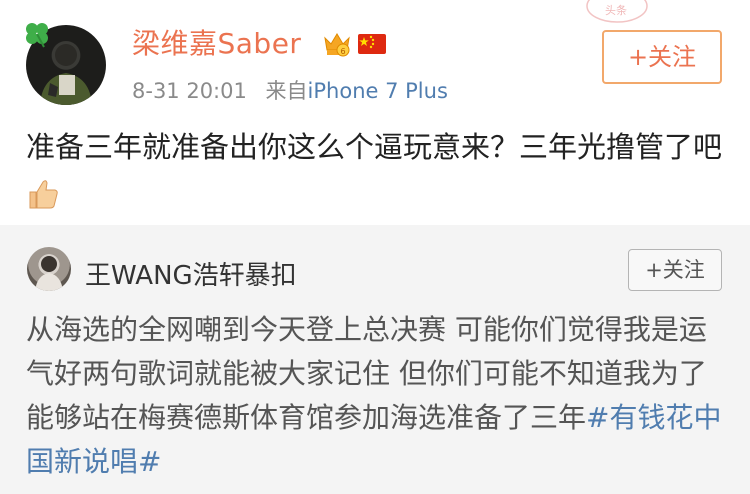  What do you see at coordinates (337, 45) in the screenshot?
I see `crown-vip-icon: 6` at bounding box center [337, 45].